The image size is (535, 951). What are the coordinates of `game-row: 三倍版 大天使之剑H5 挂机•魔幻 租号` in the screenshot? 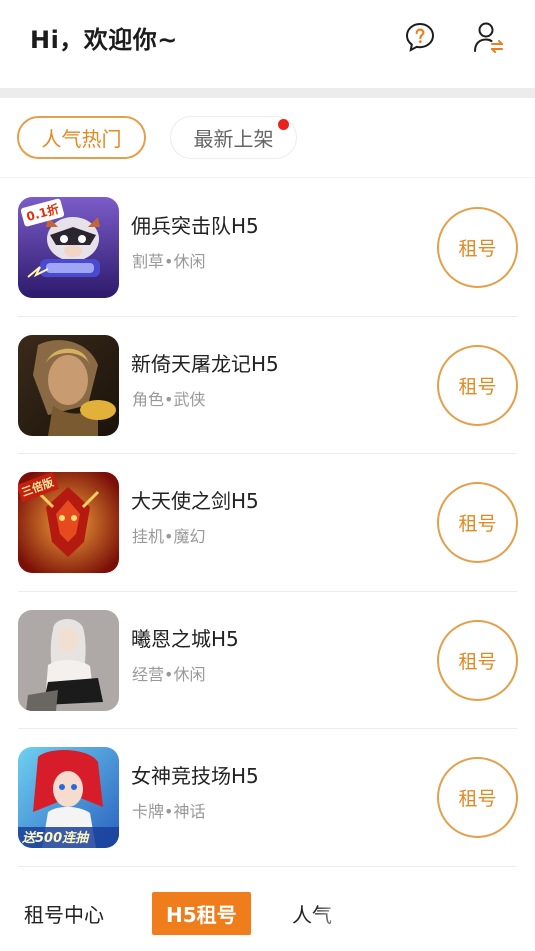 It's located at (267, 523).